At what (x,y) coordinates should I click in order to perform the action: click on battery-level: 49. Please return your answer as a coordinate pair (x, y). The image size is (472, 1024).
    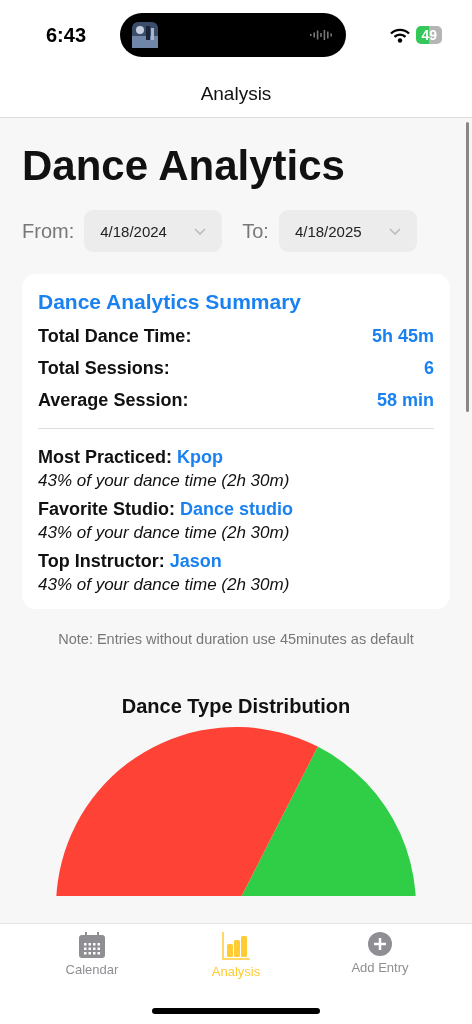
    Looking at the image, I should click on (429, 35).